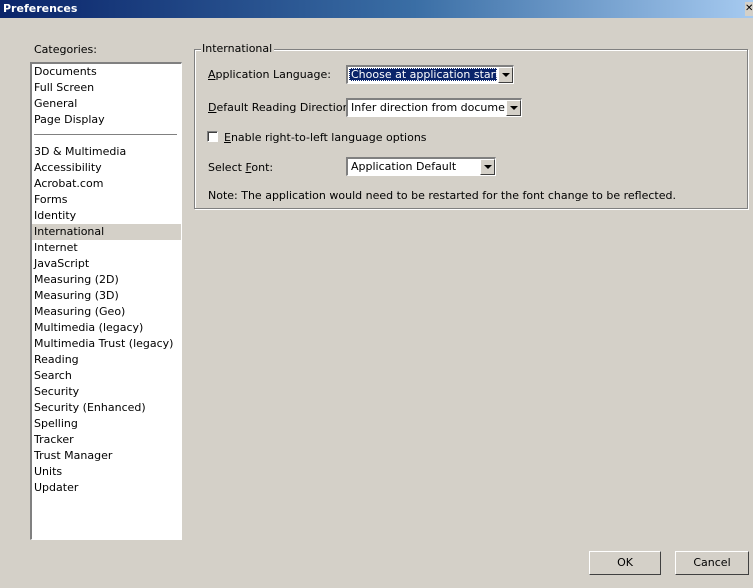 The width and height of the screenshot is (753, 588). What do you see at coordinates (106, 408) in the screenshot?
I see `category-item: Security (Enhanced)` at bounding box center [106, 408].